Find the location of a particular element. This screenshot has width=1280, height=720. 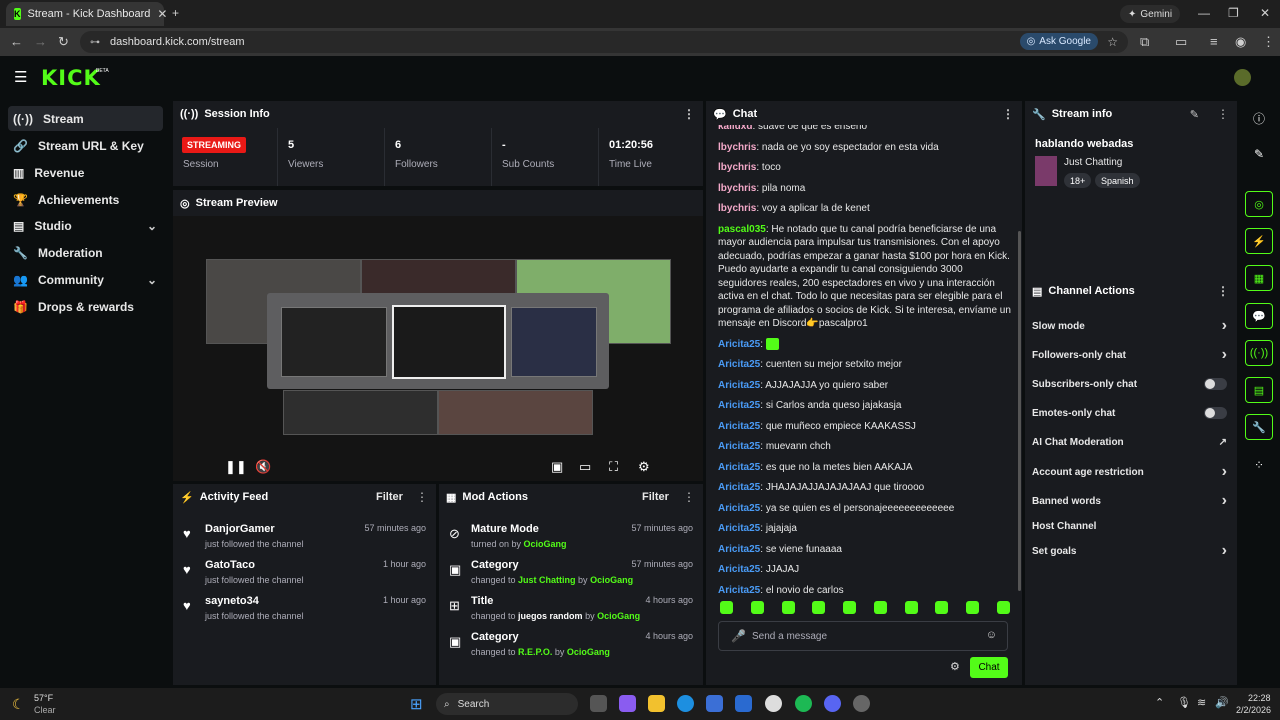

sidebar-item-stream: ((·)) Stream is located at coordinates (85, 118).